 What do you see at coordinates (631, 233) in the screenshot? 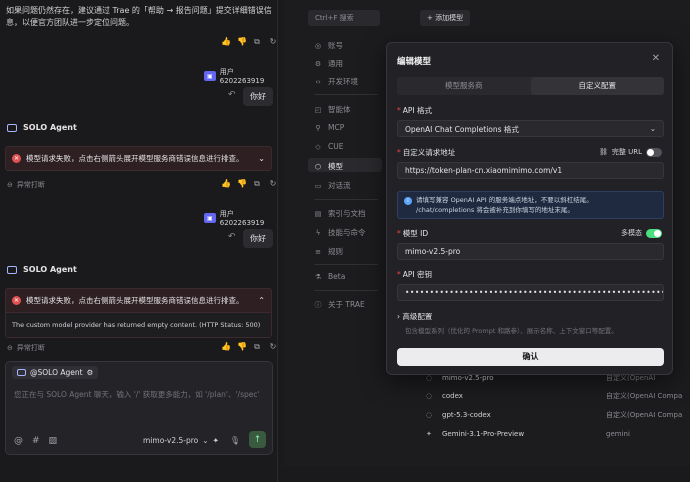
I see `multimodal-label: 多模态` at bounding box center [631, 233].